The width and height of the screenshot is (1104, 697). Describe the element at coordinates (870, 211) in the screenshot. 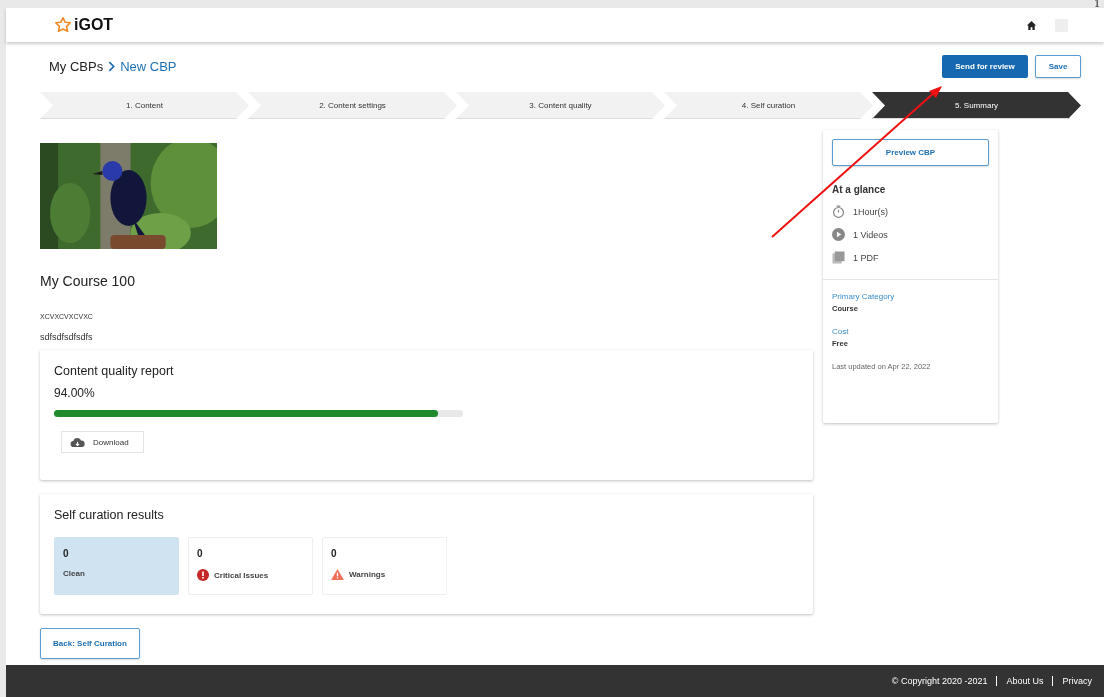

I see `glance-text: 1Hour(s)` at that location.